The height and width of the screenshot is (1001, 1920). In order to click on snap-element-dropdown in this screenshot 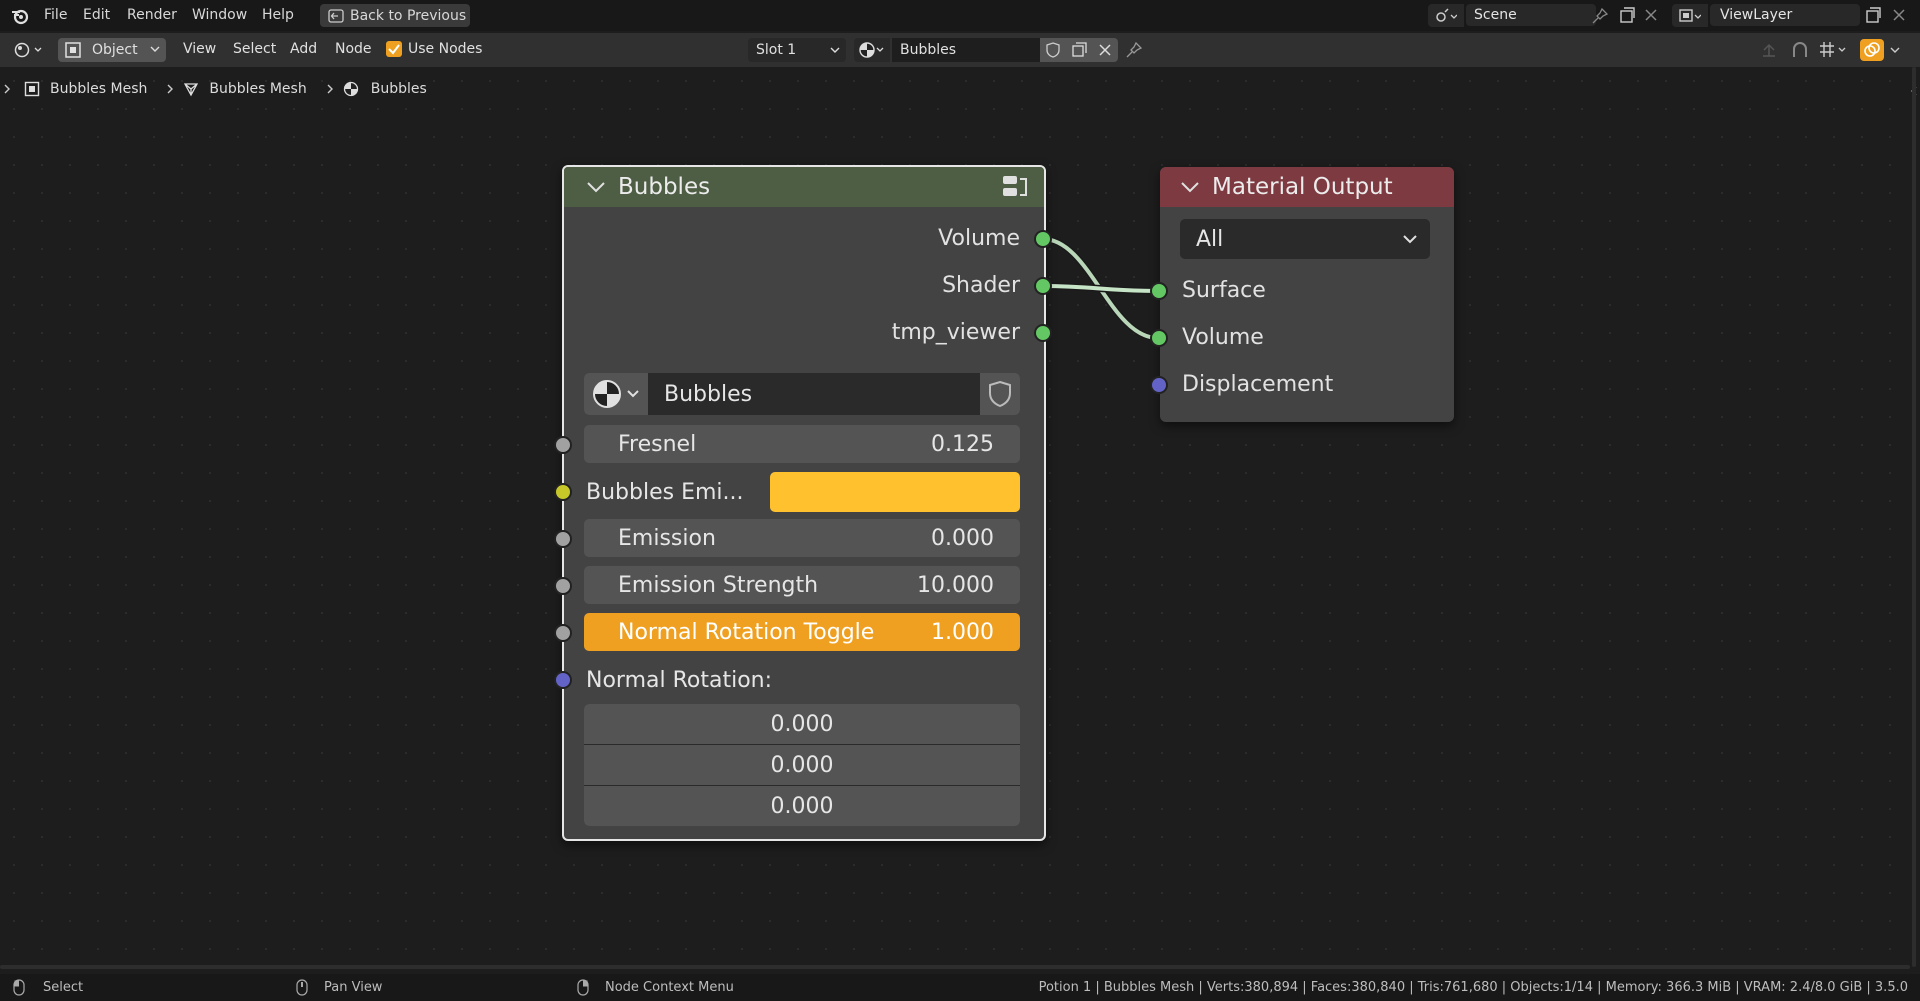, I will do `click(1833, 50)`.